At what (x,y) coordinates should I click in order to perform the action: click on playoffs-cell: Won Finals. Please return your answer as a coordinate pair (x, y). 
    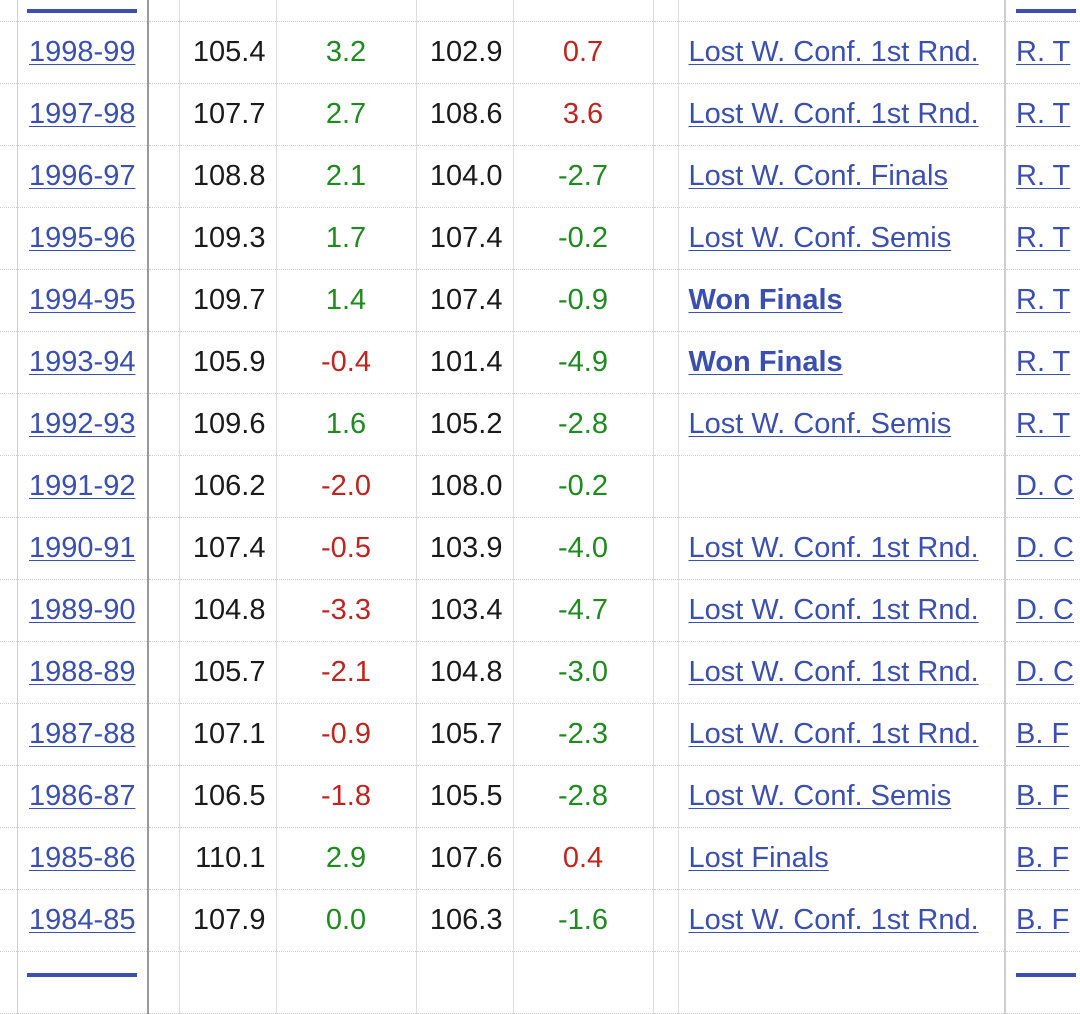
    Looking at the image, I should click on (841, 300).